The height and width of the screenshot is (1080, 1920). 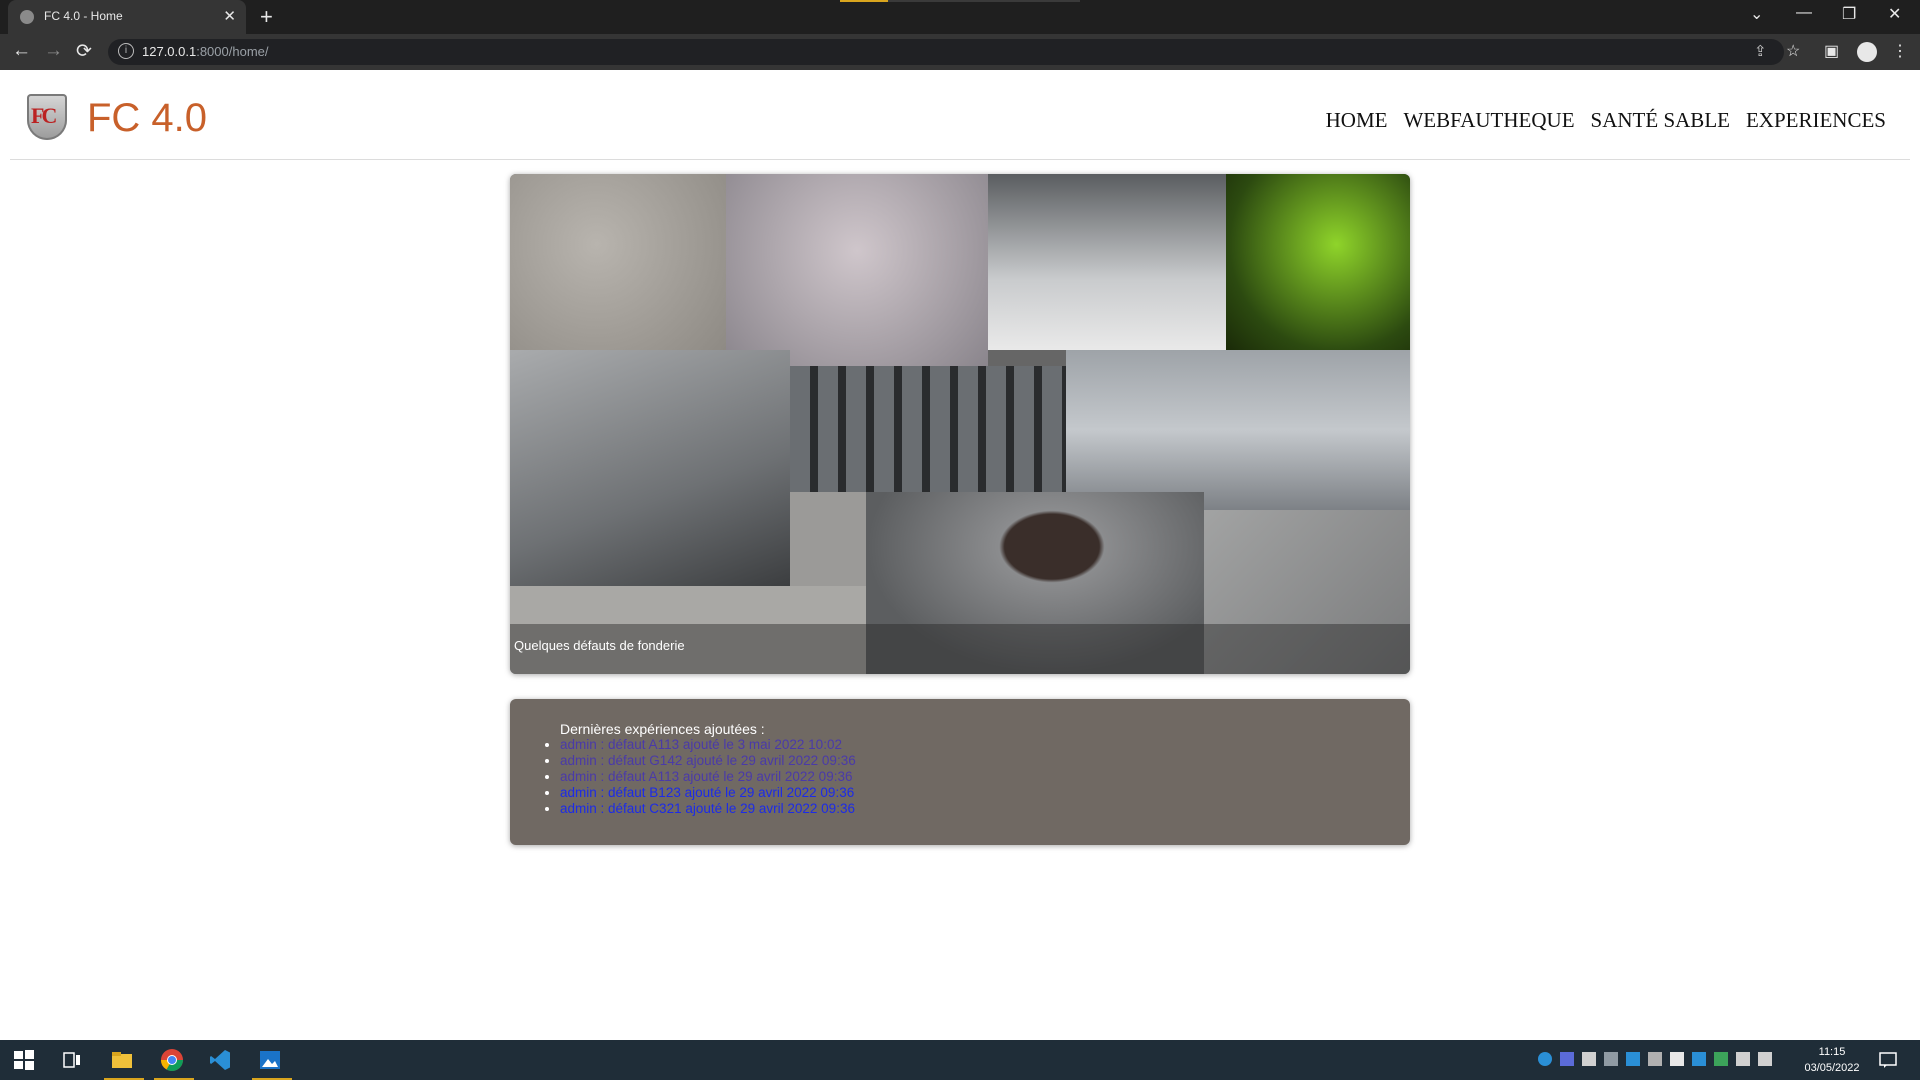 I want to click on url-text: 127.0.0.1:8000/home/, so click(x=205, y=51).